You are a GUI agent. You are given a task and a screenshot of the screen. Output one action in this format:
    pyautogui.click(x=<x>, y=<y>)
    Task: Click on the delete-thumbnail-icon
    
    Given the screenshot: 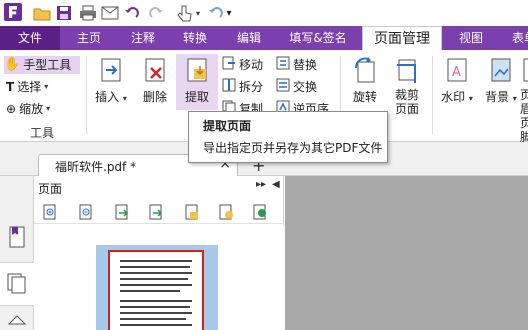 What is the action you would take?
    pyautogui.click(x=226, y=212)
    